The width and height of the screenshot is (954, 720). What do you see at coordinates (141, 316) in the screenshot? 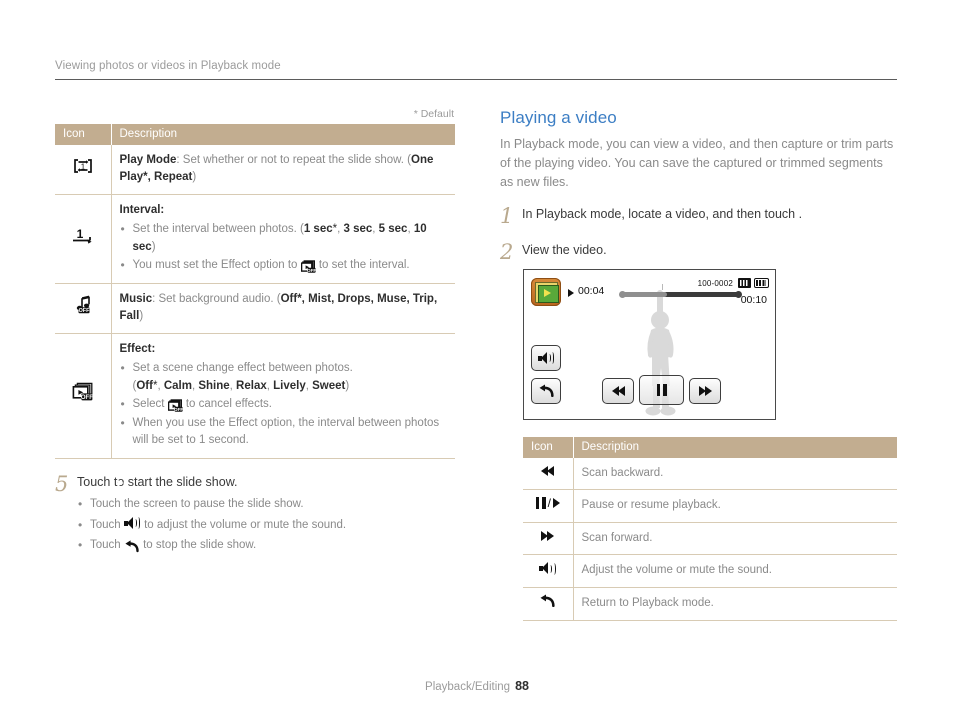
I see `music-tail: )` at bounding box center [141, 316].